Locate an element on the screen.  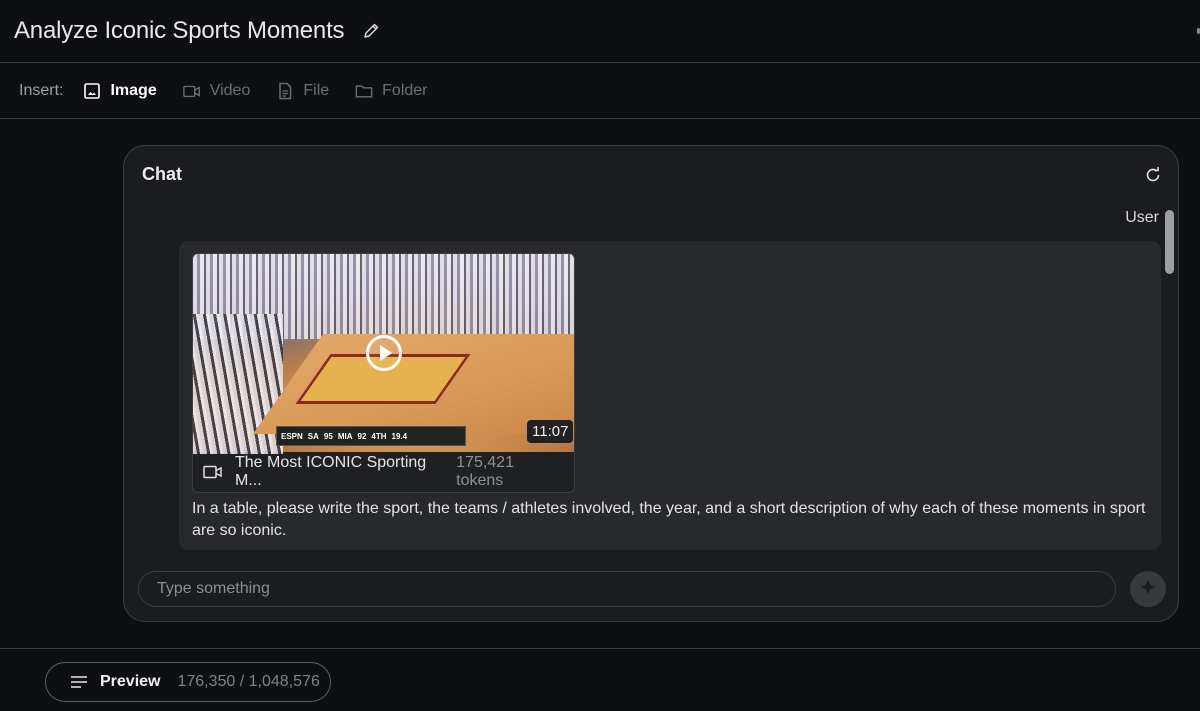
video-duration: 11:07 is located at coordinates (550, 431).